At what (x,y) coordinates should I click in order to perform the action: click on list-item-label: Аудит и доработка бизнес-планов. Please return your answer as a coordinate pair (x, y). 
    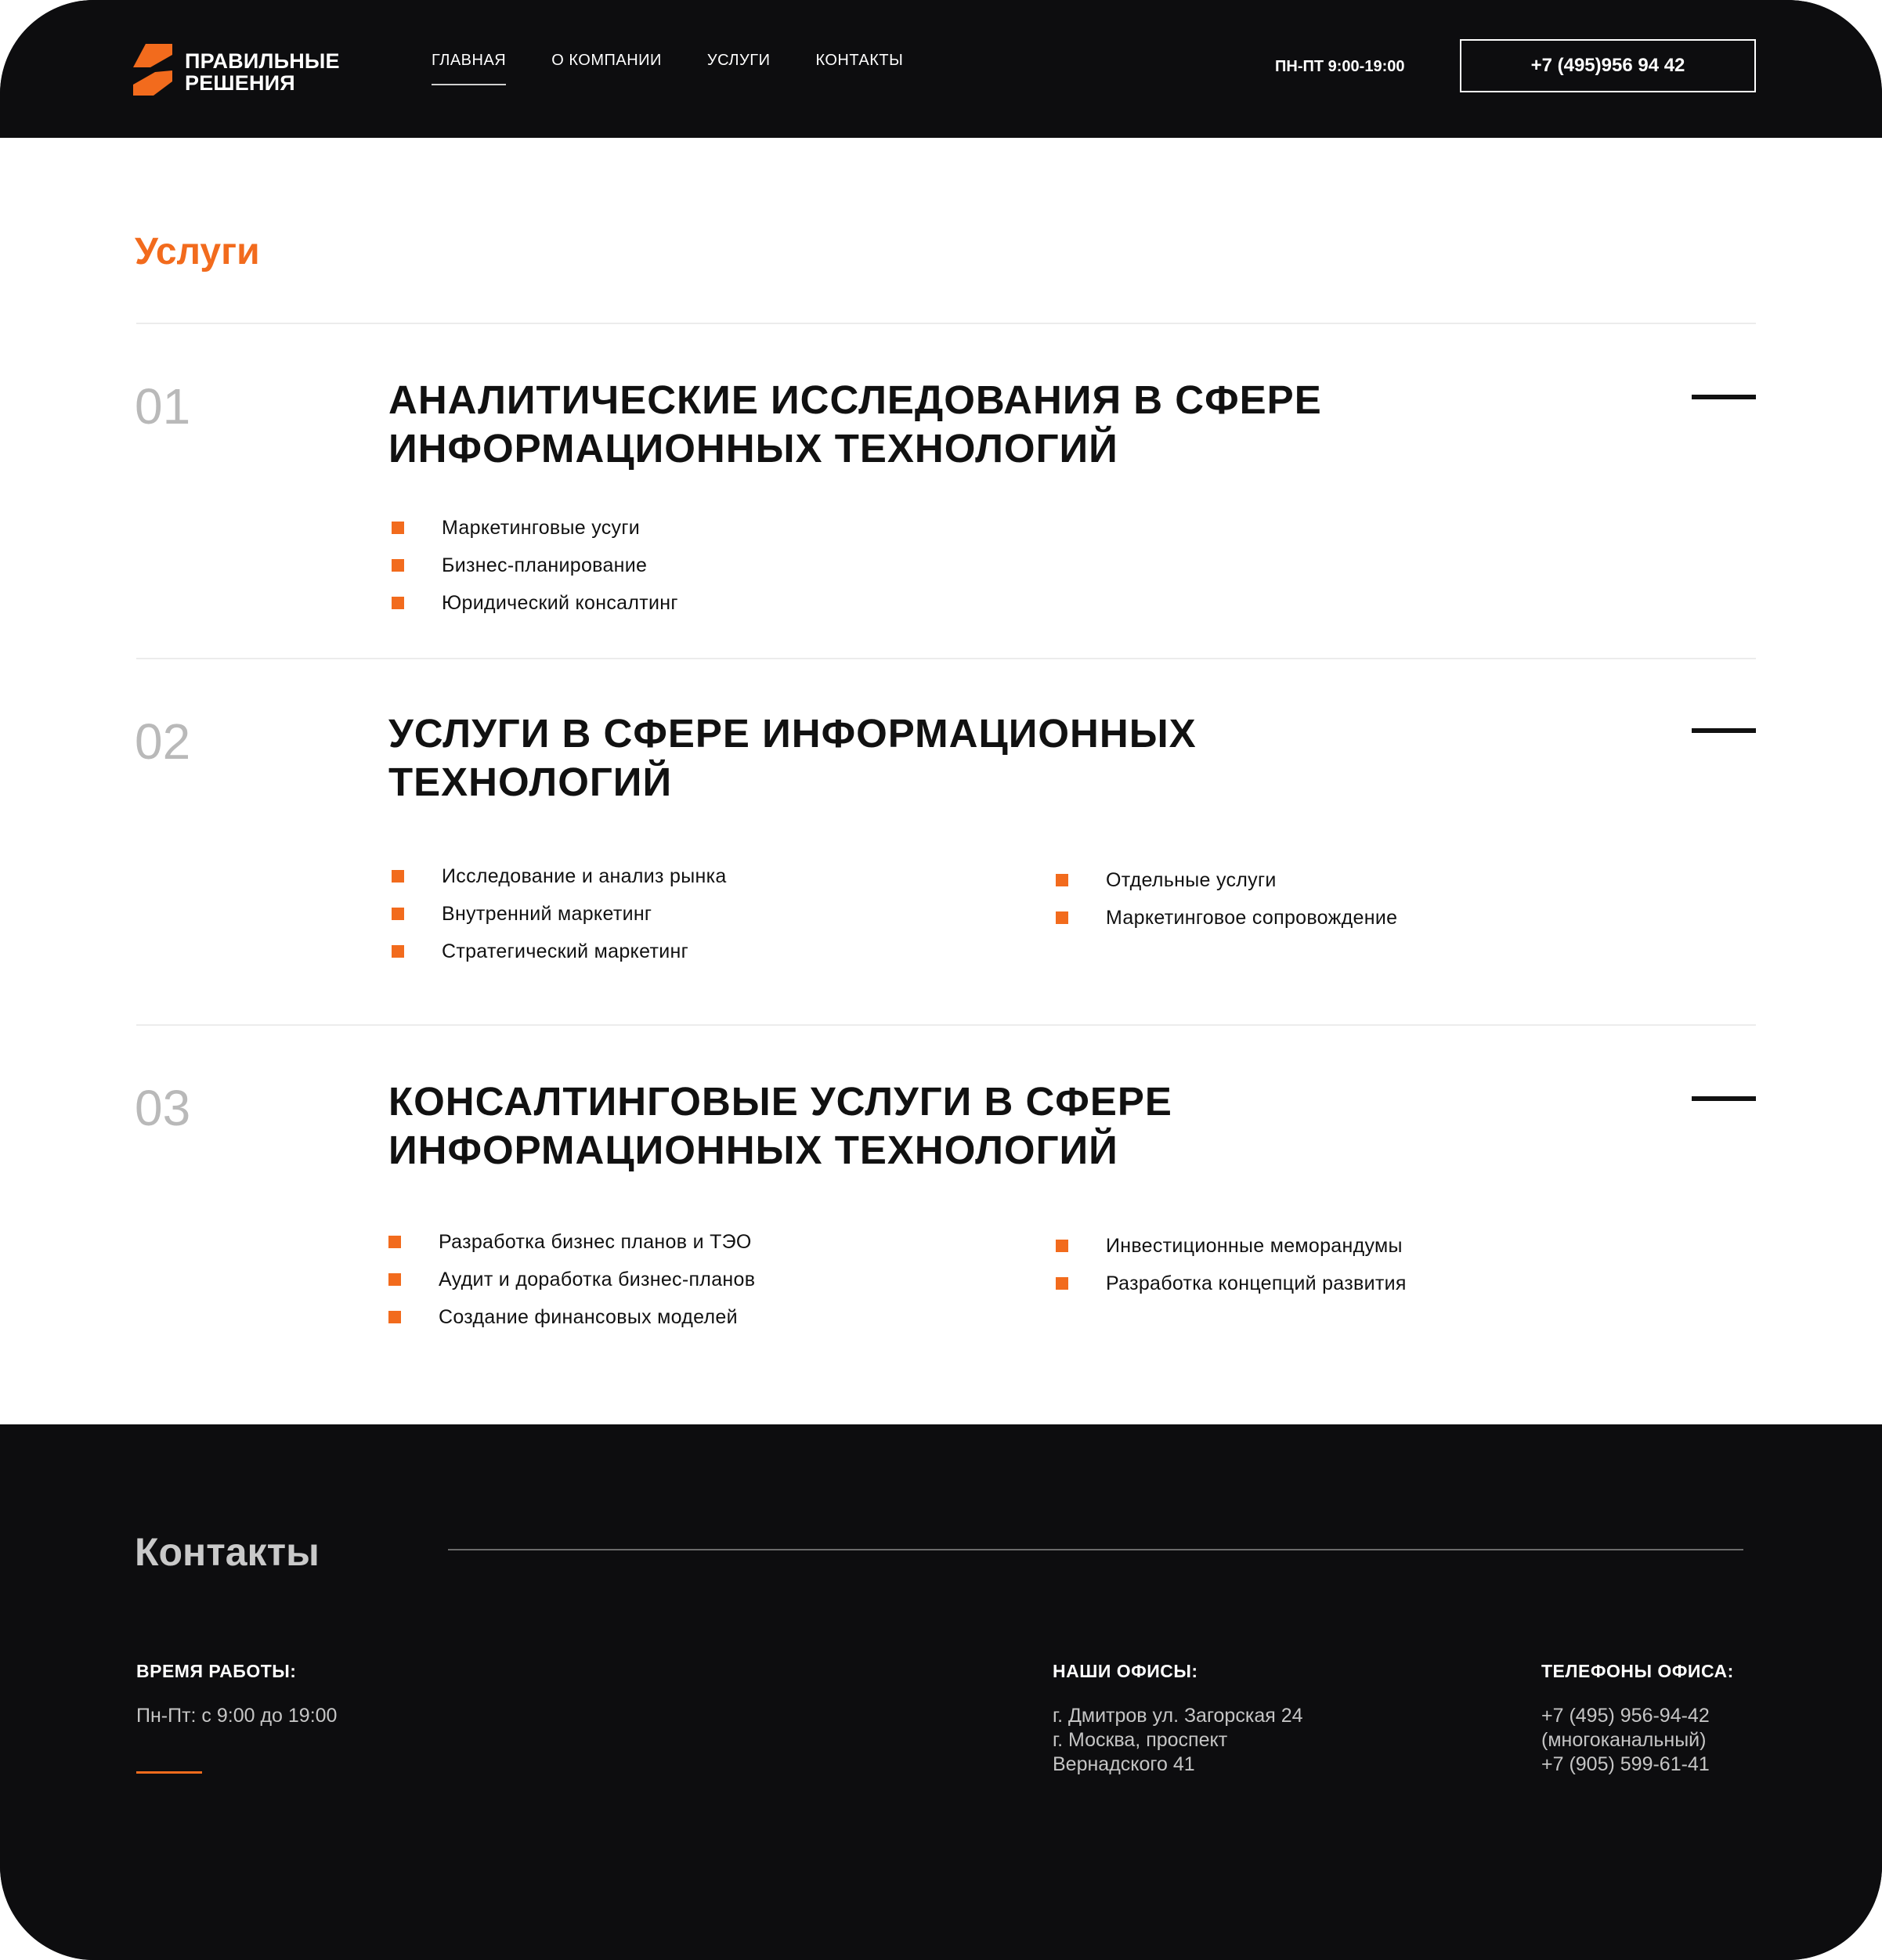
    Looking at the image, I should click on (597, 1279).